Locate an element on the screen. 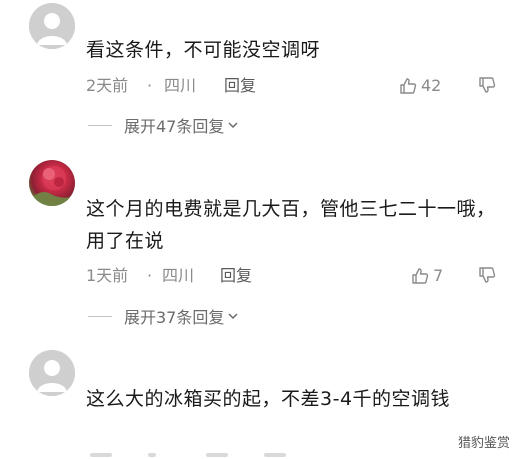 This screenshot has width=518, height=459. comment-text: 看这条件，不可能没空调呀 is located at coordinates (203, 50).